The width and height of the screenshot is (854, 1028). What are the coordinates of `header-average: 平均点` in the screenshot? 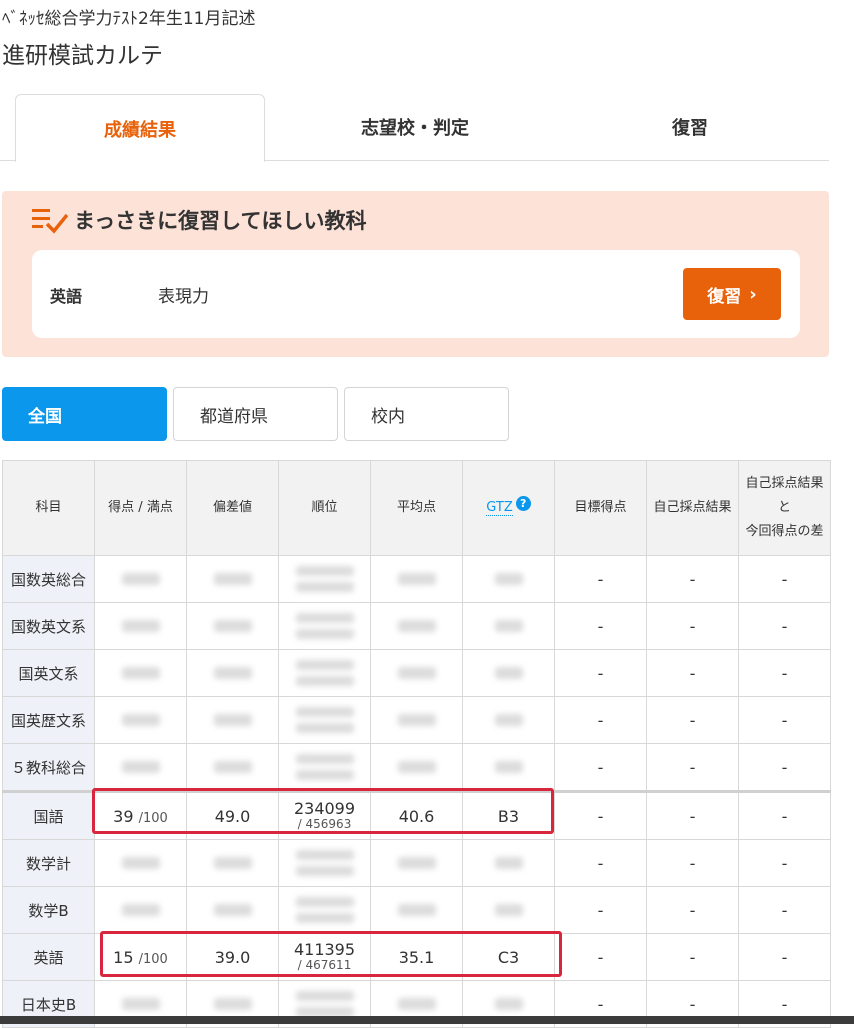 It's located at (416, 508).